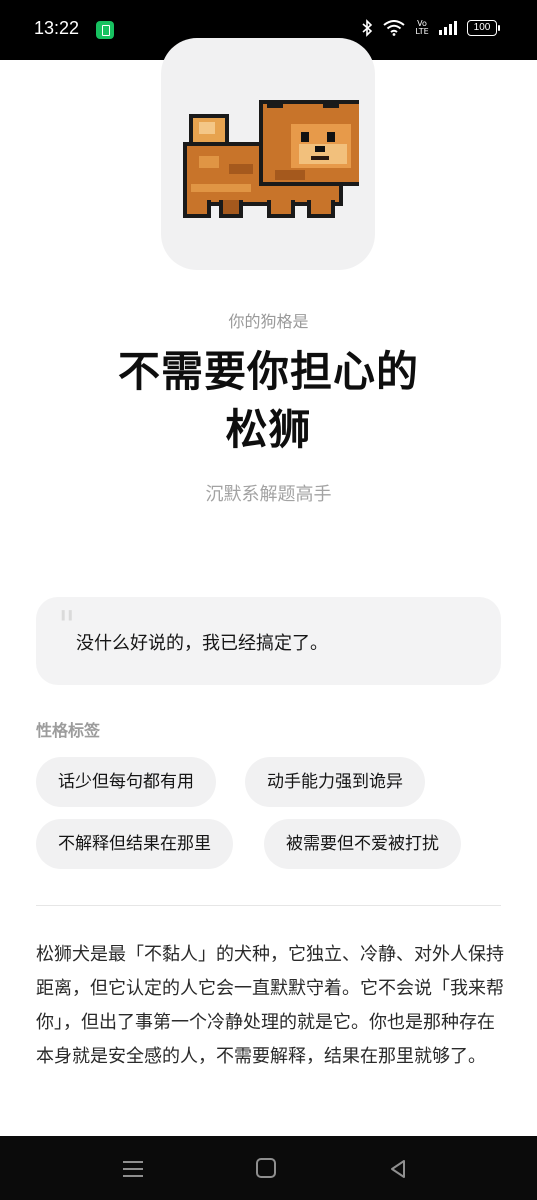 The image size is (537, 1200). I want to click on result-title: 不需要你担心的 松狮, so click(268, 401).